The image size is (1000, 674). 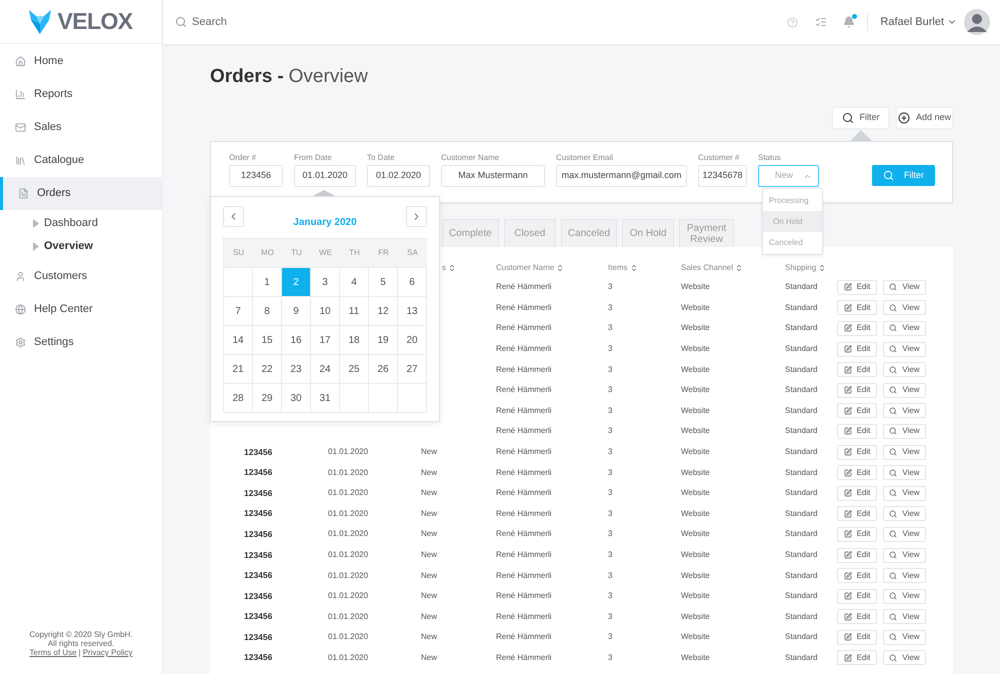 I want to click on day-cell: 24, so click(x=325, y=369).